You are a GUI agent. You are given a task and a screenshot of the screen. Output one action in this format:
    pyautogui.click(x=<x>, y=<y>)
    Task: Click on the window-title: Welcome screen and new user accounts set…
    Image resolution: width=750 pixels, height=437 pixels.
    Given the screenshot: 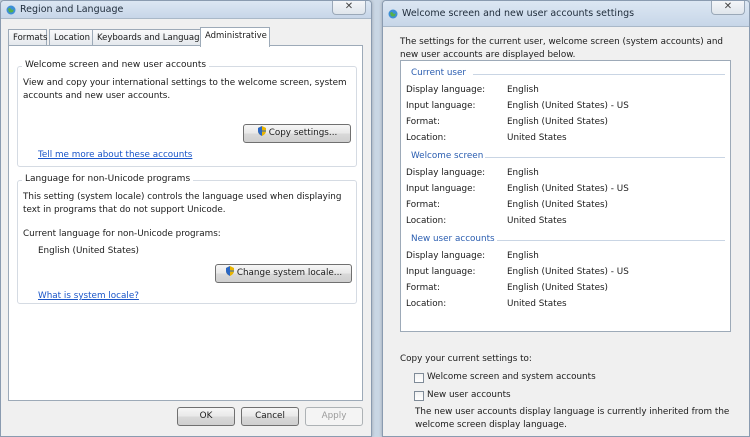 What is the action you would take?
    pyautogui.click(x=518, y=13)
    